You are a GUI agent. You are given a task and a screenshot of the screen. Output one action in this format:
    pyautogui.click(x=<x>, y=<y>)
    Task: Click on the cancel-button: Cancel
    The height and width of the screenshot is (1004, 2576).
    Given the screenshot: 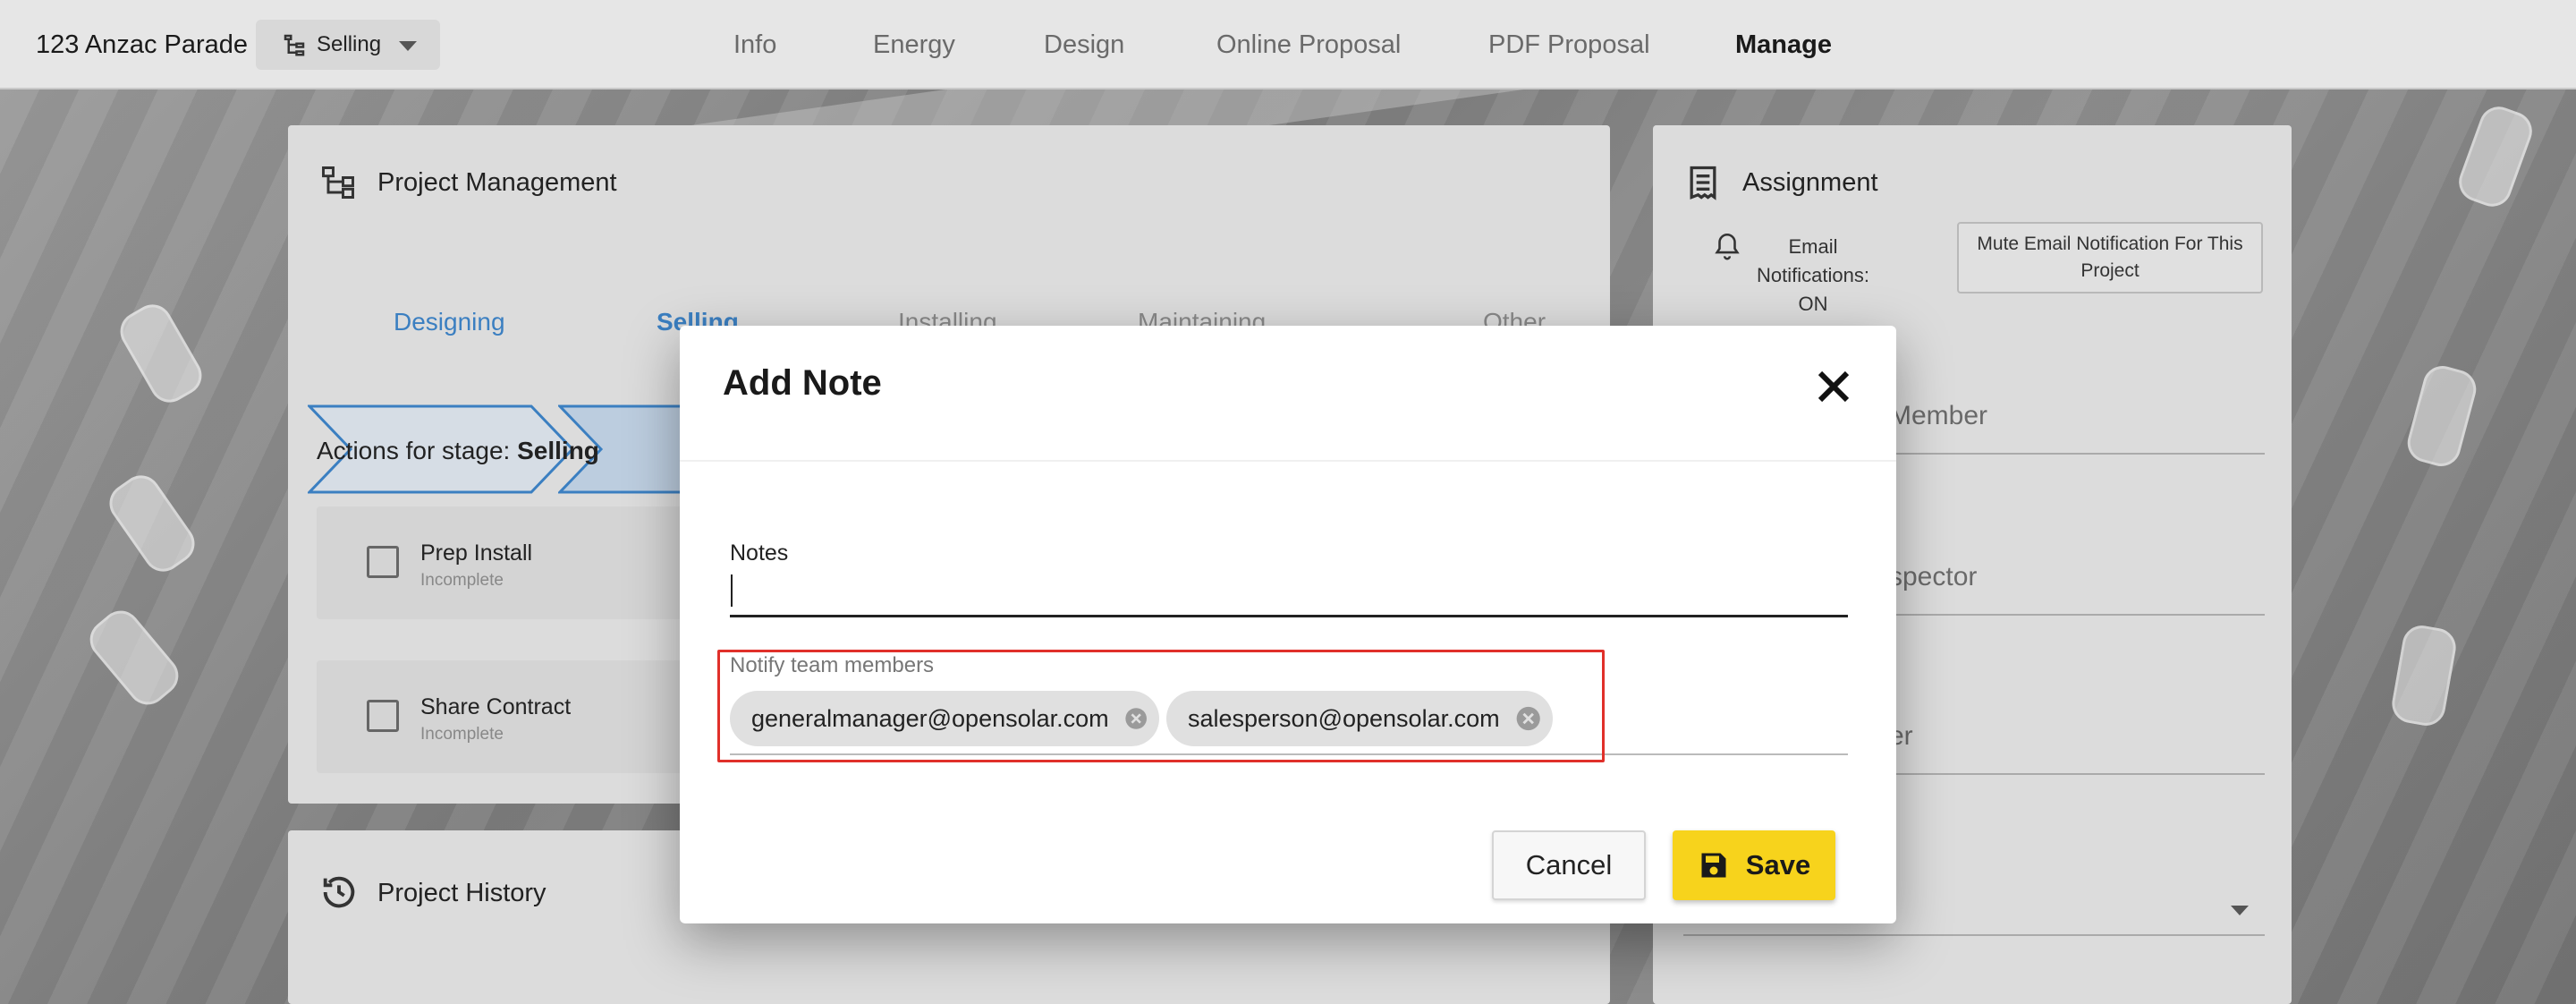 What is the action you would take?
    pyautogui.click(x=1569, y=865)
    